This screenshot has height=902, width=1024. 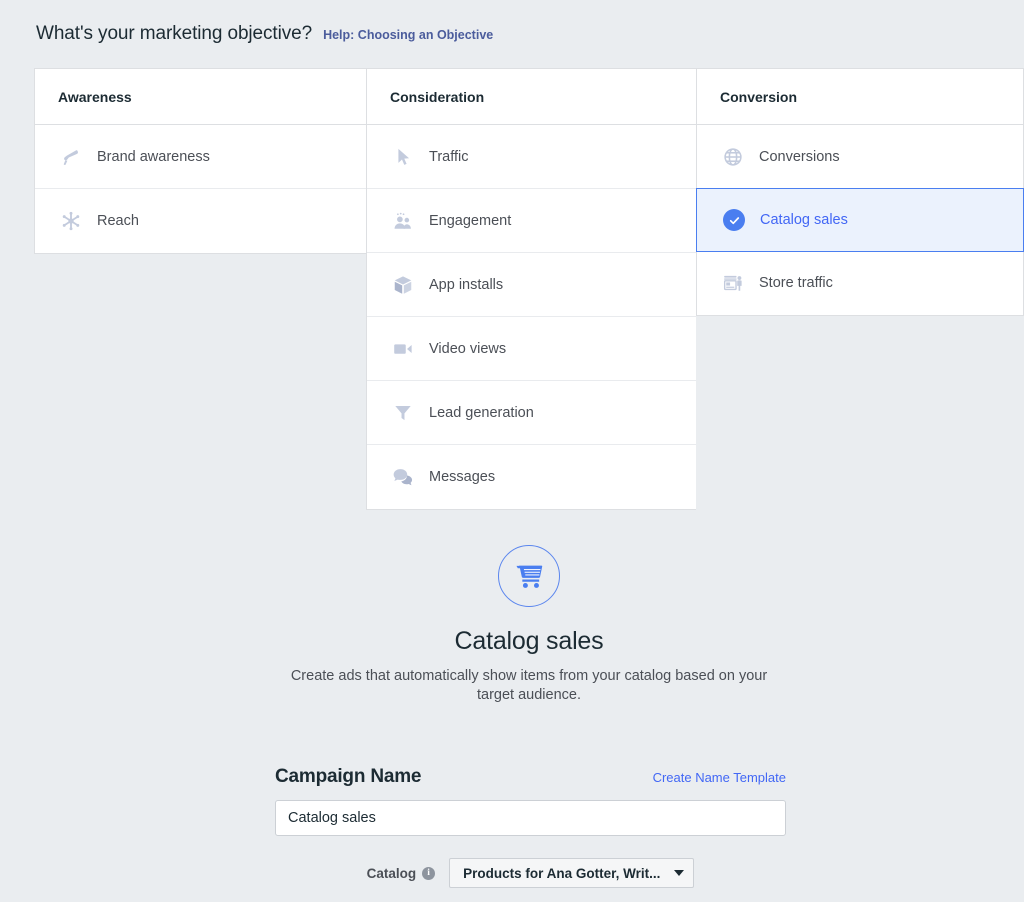 What do you see at coordinates (466, 284) in the screenshot?
I see `objective-option-label: App installs` at bounding box center [466, 284].